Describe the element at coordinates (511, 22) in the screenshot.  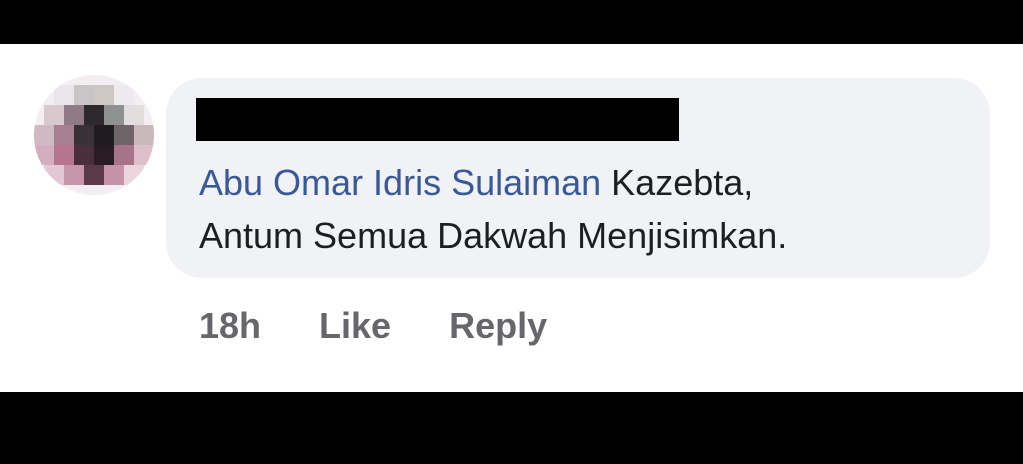
I see `letterbox-top-bar` at that location.